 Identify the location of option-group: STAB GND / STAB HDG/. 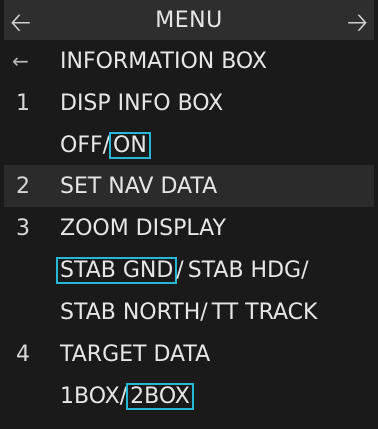
(182, 270).